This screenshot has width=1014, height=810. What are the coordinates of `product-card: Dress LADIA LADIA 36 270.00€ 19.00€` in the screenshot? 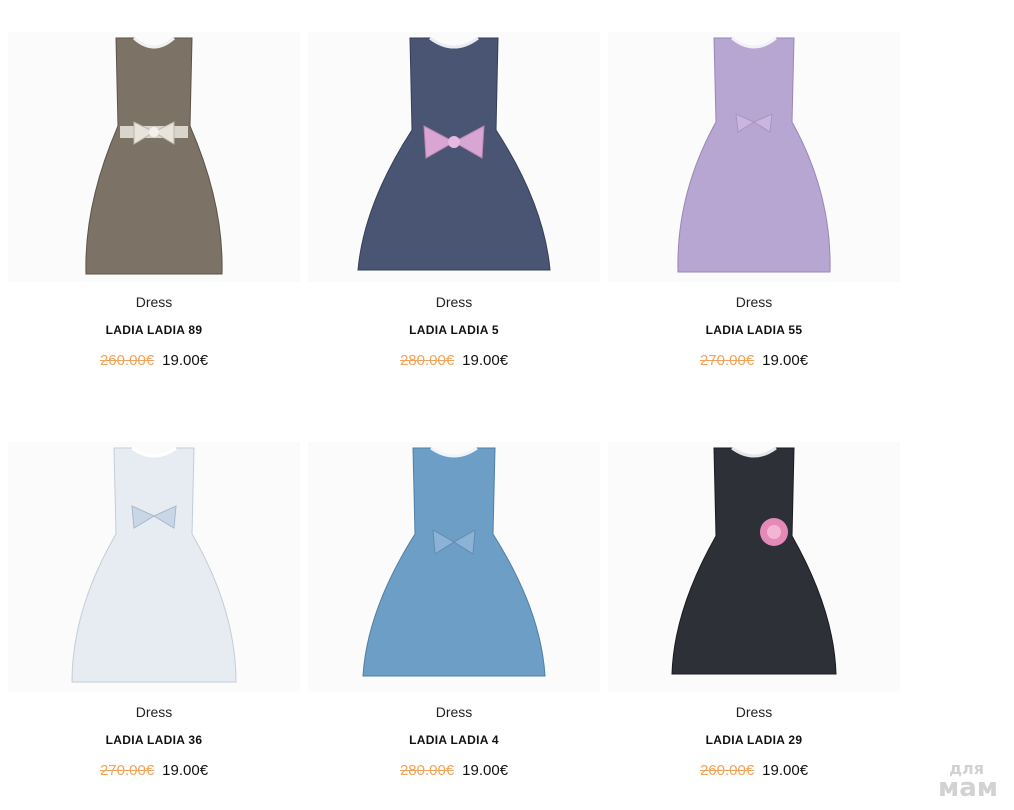 It's located at (154, 610).